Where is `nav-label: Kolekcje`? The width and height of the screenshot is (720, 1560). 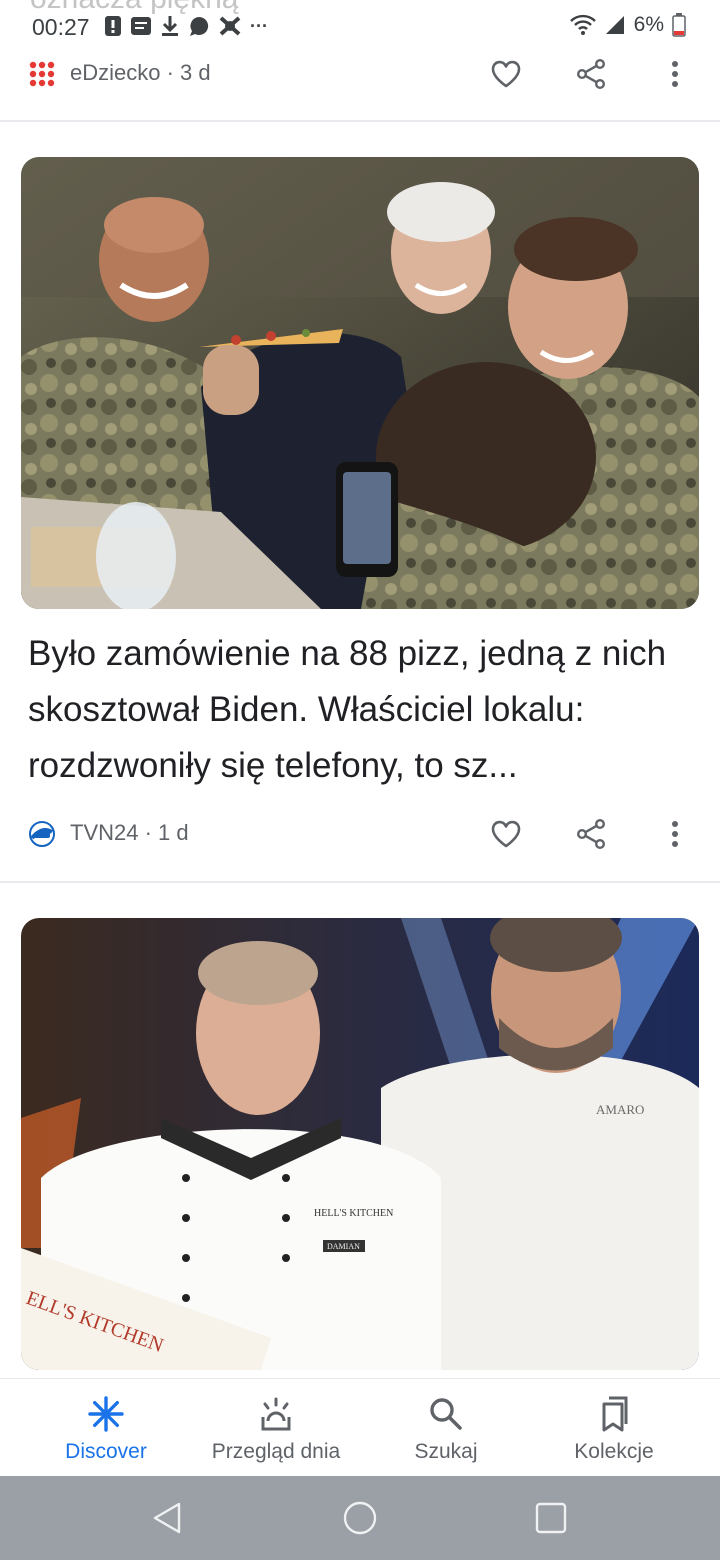 nav-label: Kolekcje is located at coordinates (614, 1451).